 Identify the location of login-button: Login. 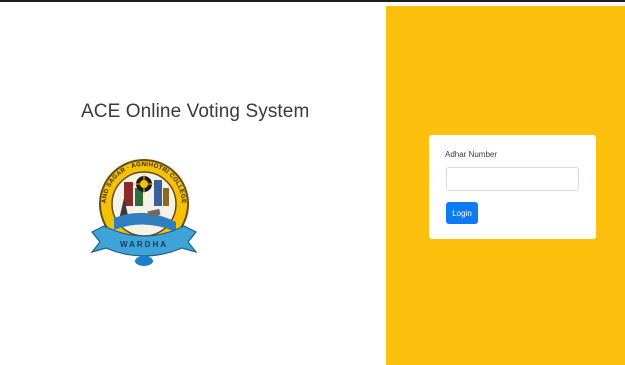
(462, 213).